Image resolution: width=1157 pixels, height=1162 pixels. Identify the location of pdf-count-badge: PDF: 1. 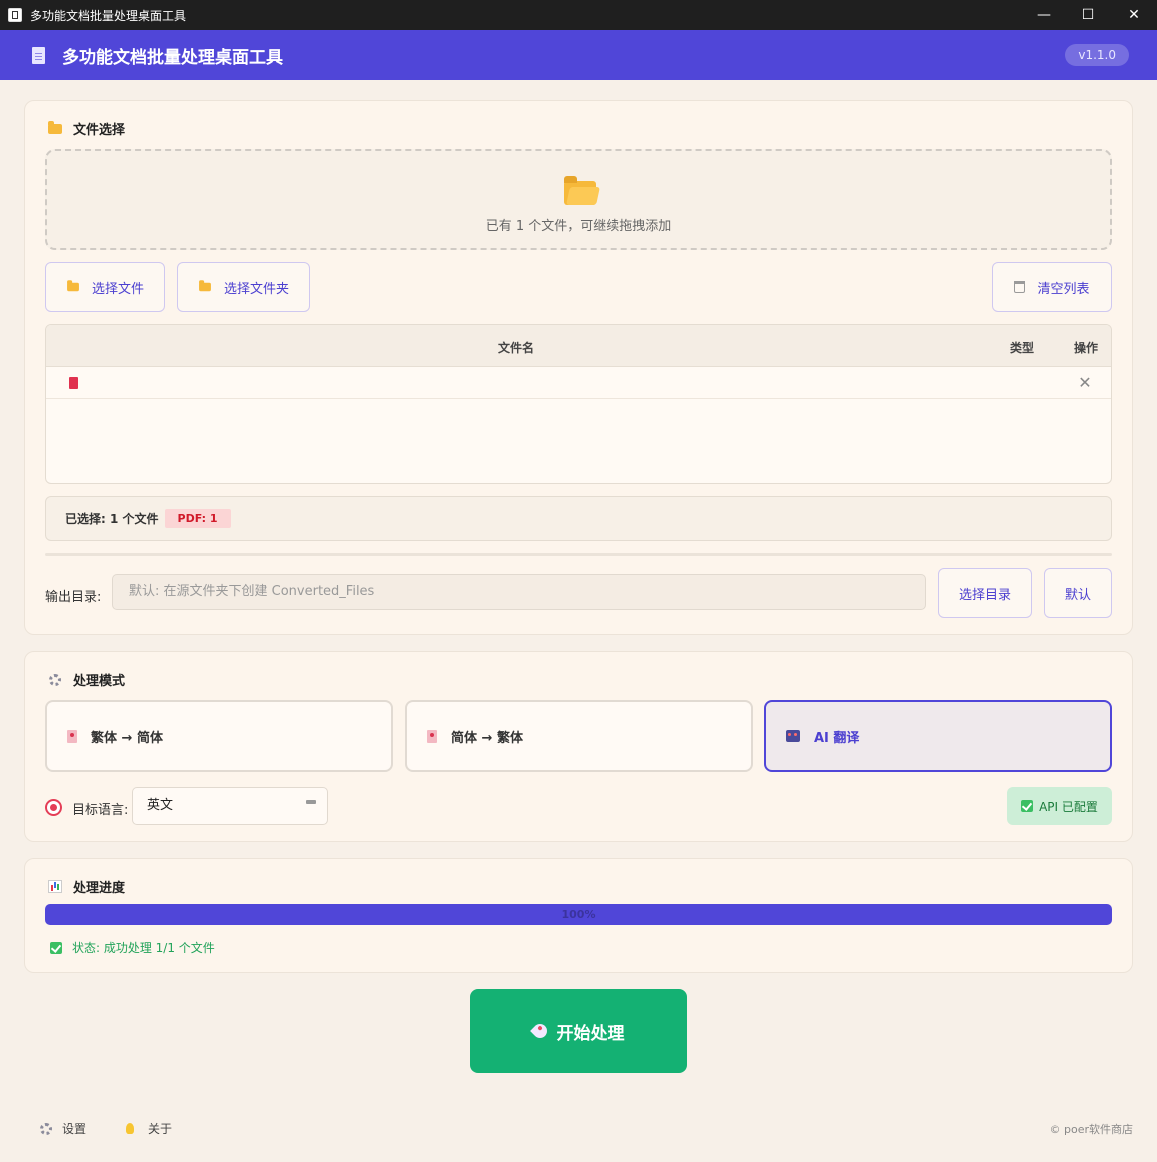
(197, 518).